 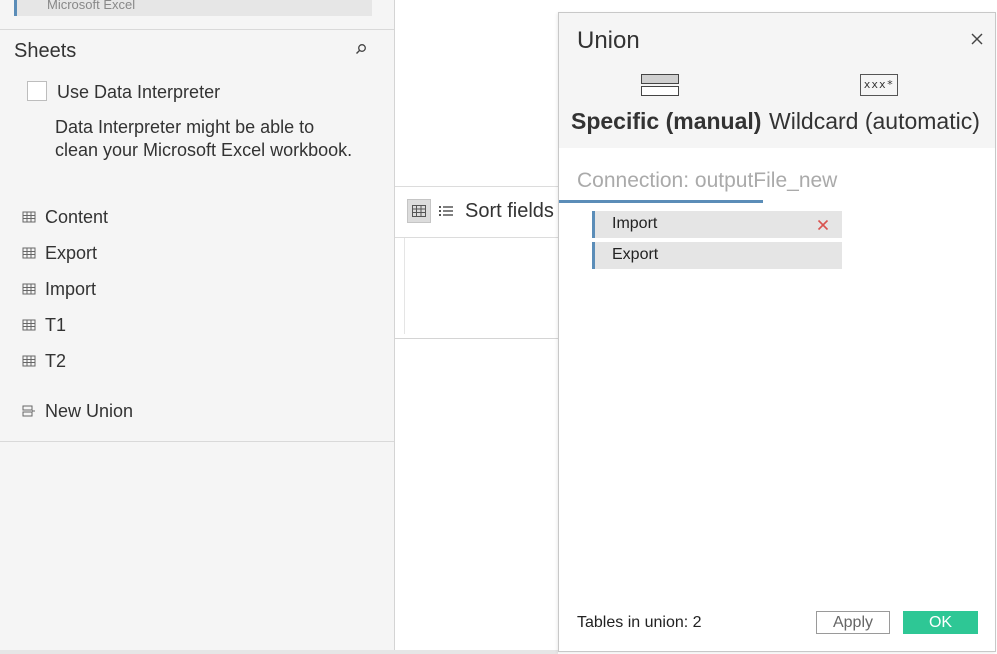 I want to click on sheet-label: Content, so click(x=77, y=216).